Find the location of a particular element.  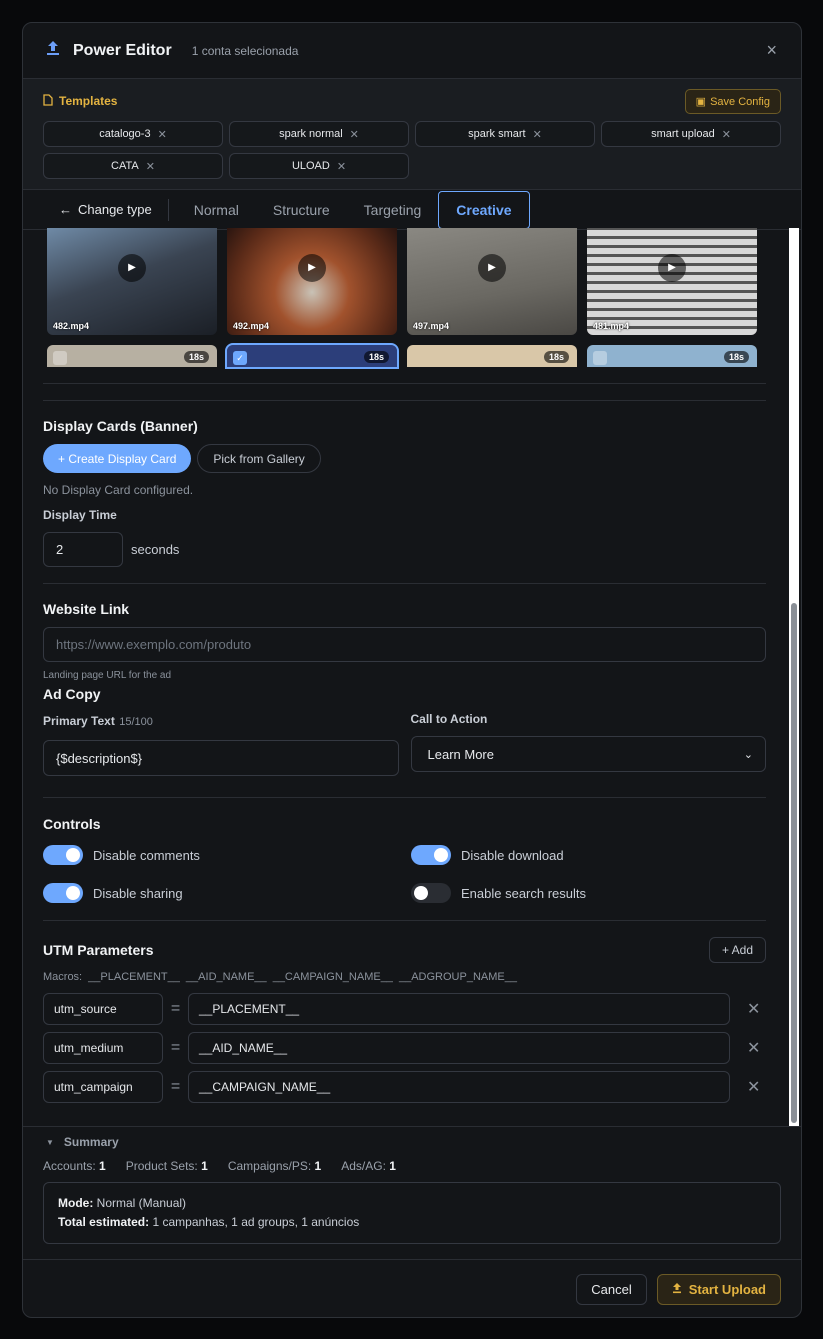

chevron-down-icon: ⌄ is located at coordinates (748, 754).